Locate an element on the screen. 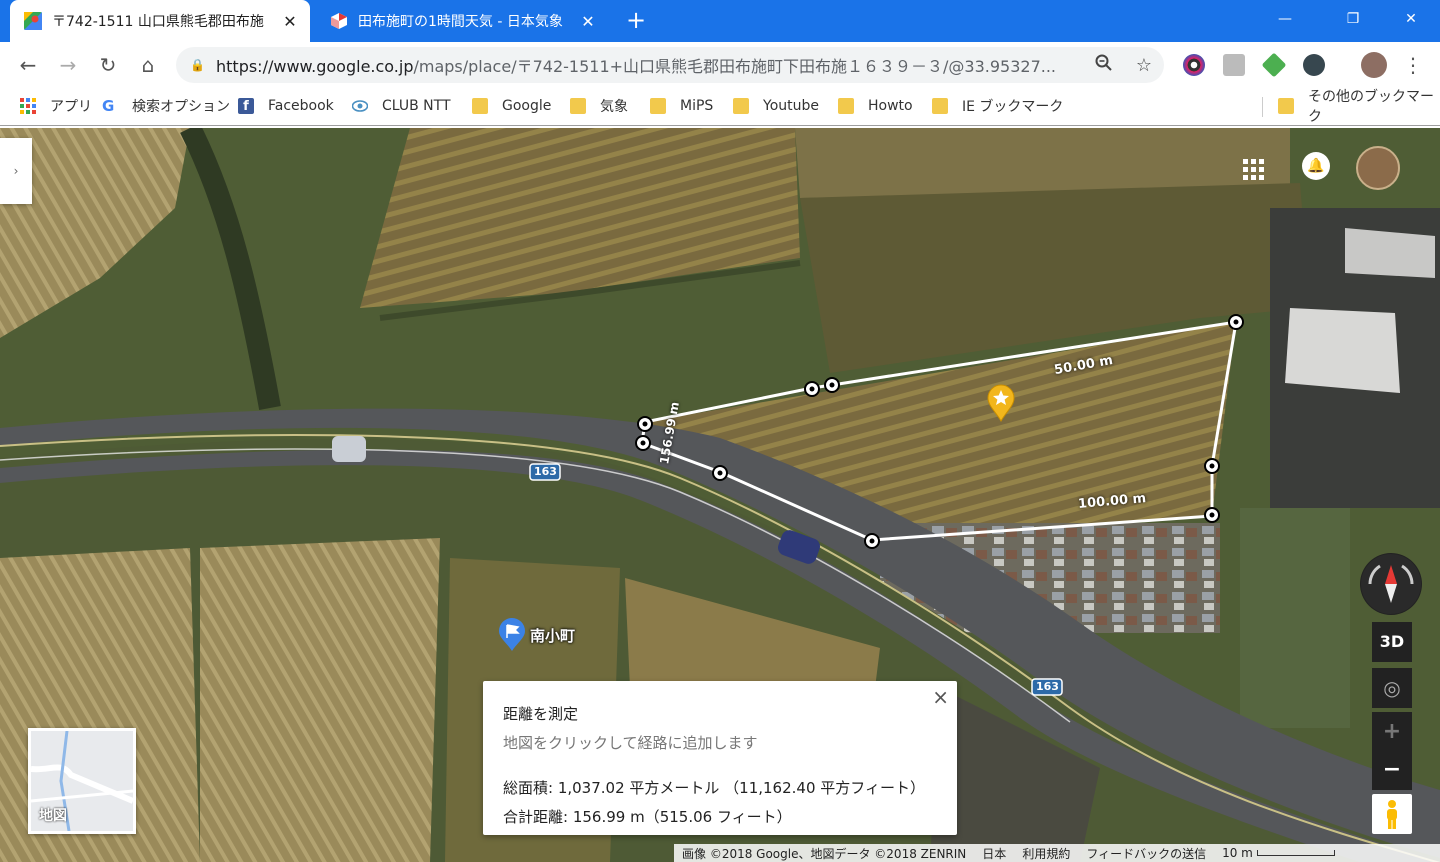 This screenshot has width=1440, height=862. account-avatar is located at coordinates (1378, 168).